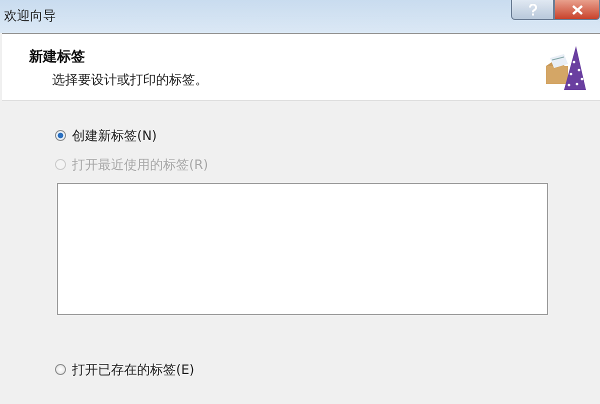 Image resolution: width=600 pixels, height=404 pixels. I want to click on page-subtitle: 选择要设计或打印的标签。, so click(129, 80).